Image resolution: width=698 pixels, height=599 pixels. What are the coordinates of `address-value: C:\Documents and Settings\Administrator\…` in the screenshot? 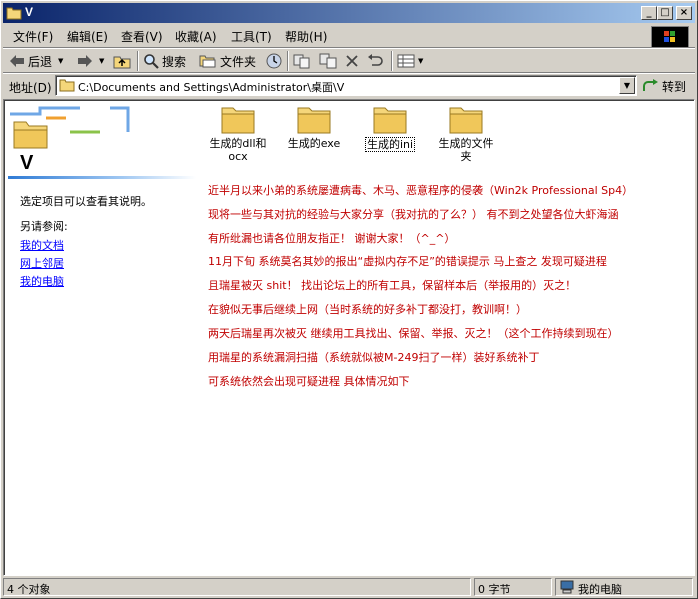 It's located at (211, 87).